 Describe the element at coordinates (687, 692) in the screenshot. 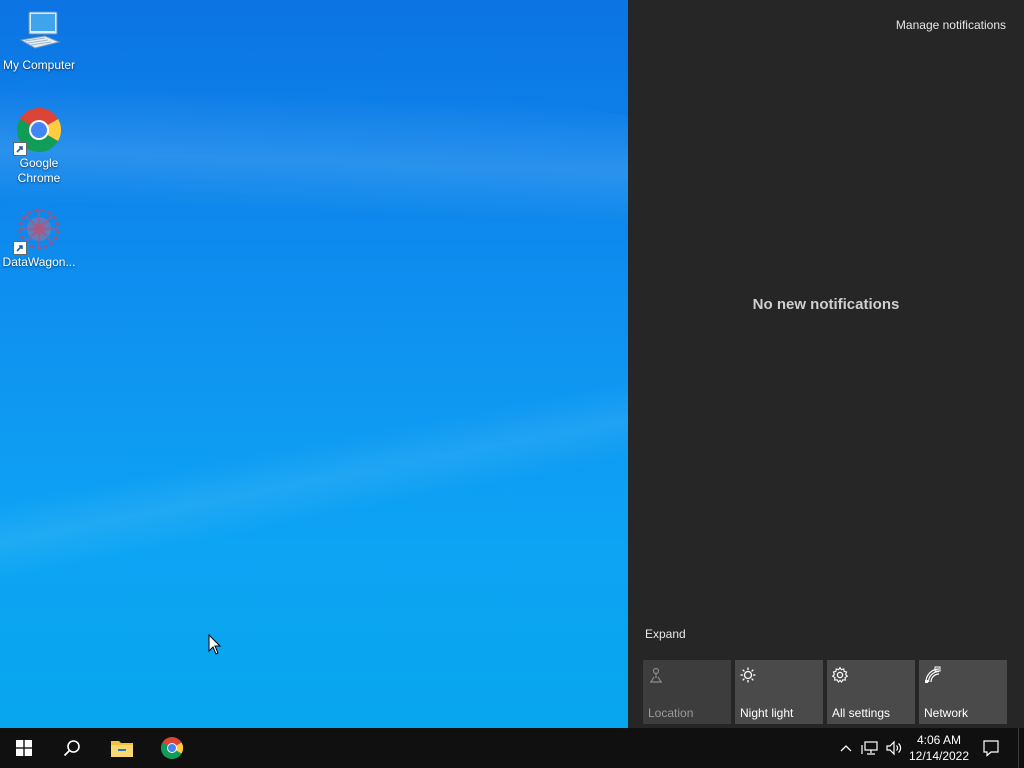

I see `quick-action-location: Location` at that location.